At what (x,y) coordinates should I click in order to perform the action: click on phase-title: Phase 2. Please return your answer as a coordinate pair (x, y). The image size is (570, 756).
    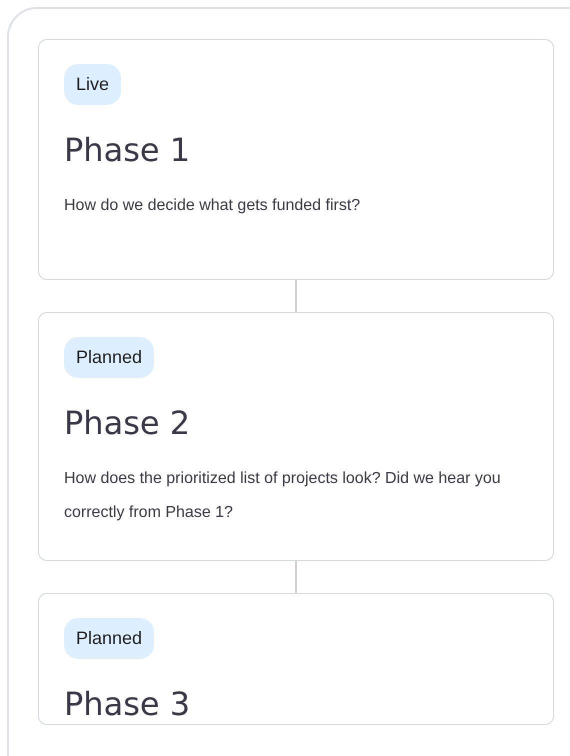
    Looking at the image, I should click on (128, 423).